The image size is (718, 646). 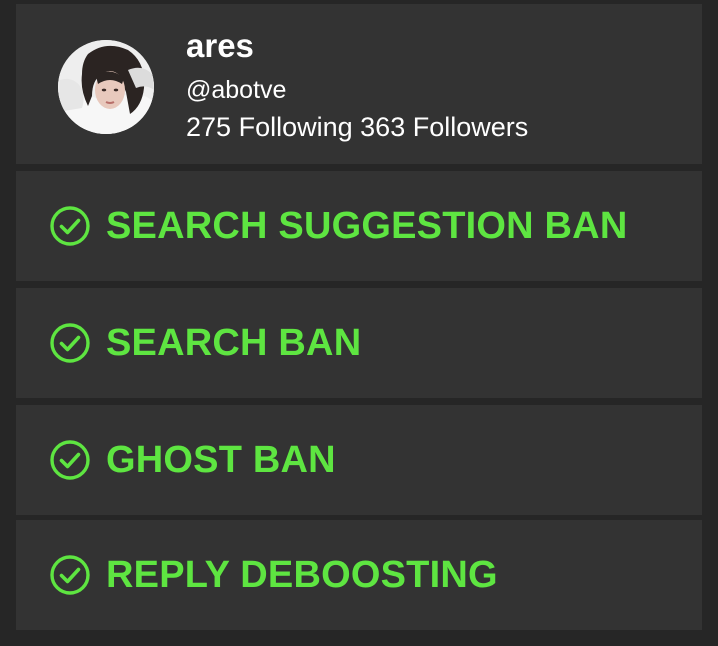 I want to click on follow-stats: 275 Following 363 Followers, so click(x=357, y=127).